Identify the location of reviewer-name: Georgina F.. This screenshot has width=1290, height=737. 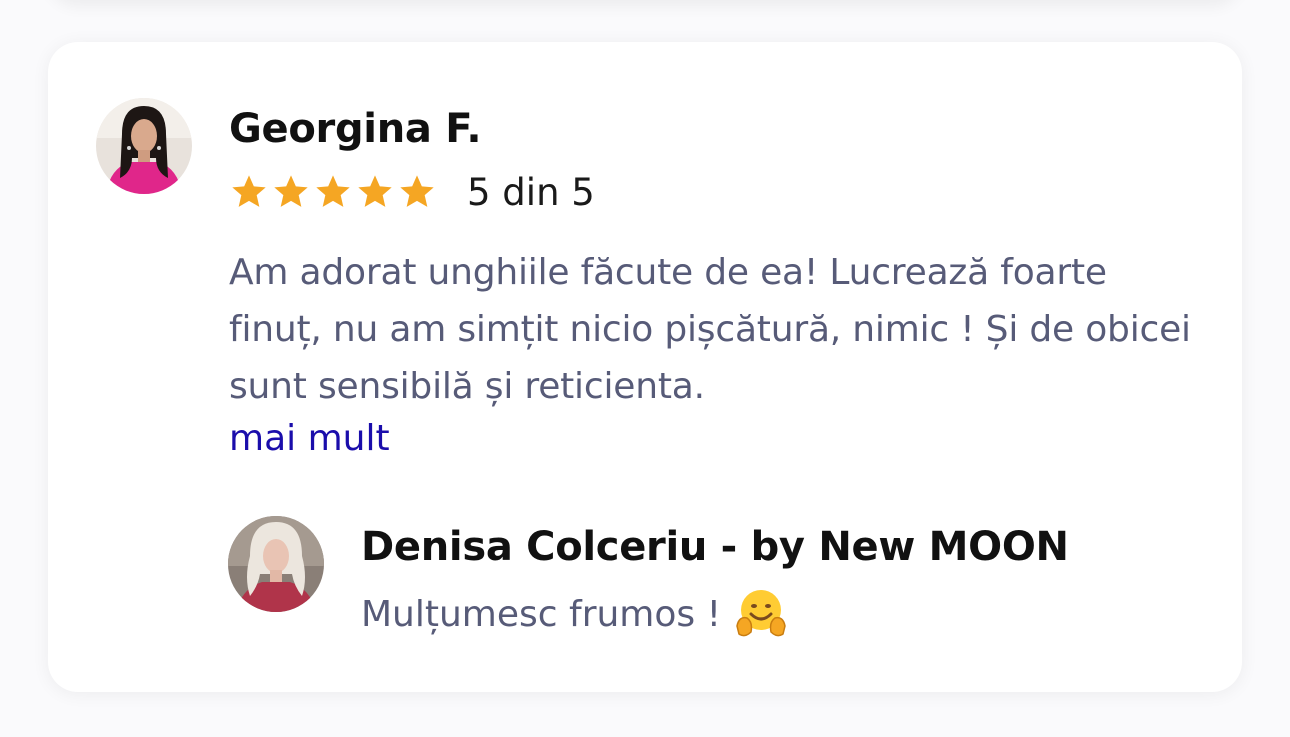
(355, 129).